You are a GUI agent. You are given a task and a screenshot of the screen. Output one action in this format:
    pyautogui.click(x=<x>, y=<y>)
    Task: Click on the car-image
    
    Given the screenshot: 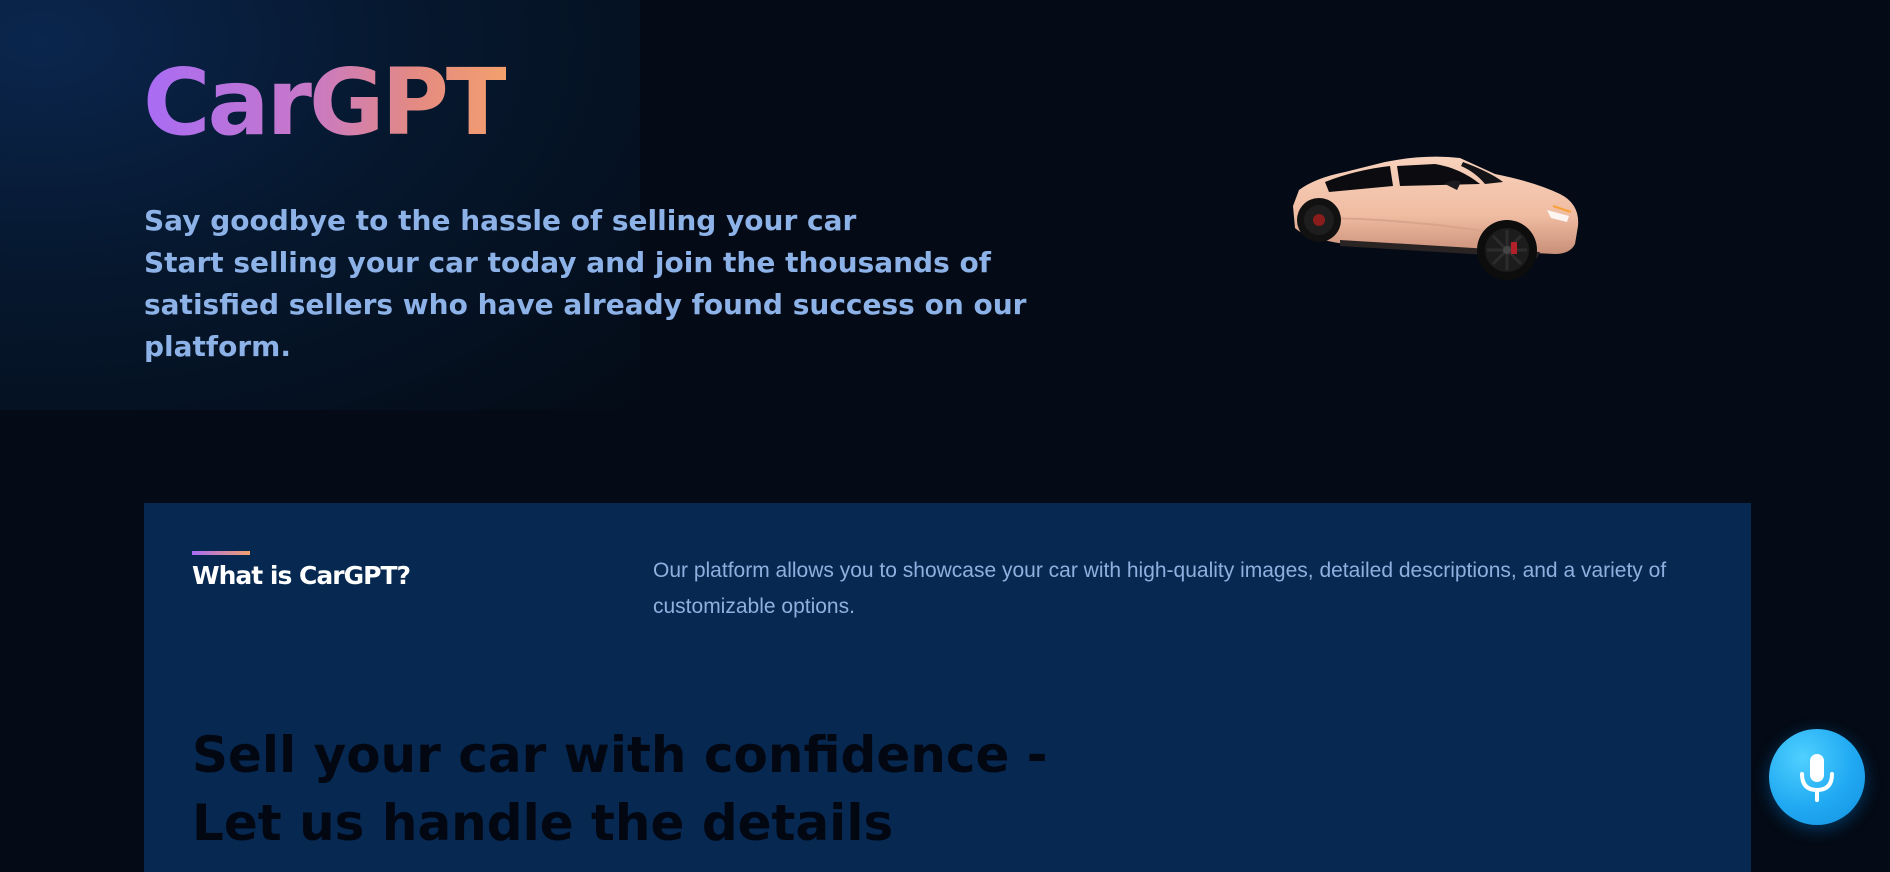 What is the action you would take?
    pyautogui.click(x=1436, y=218)
    